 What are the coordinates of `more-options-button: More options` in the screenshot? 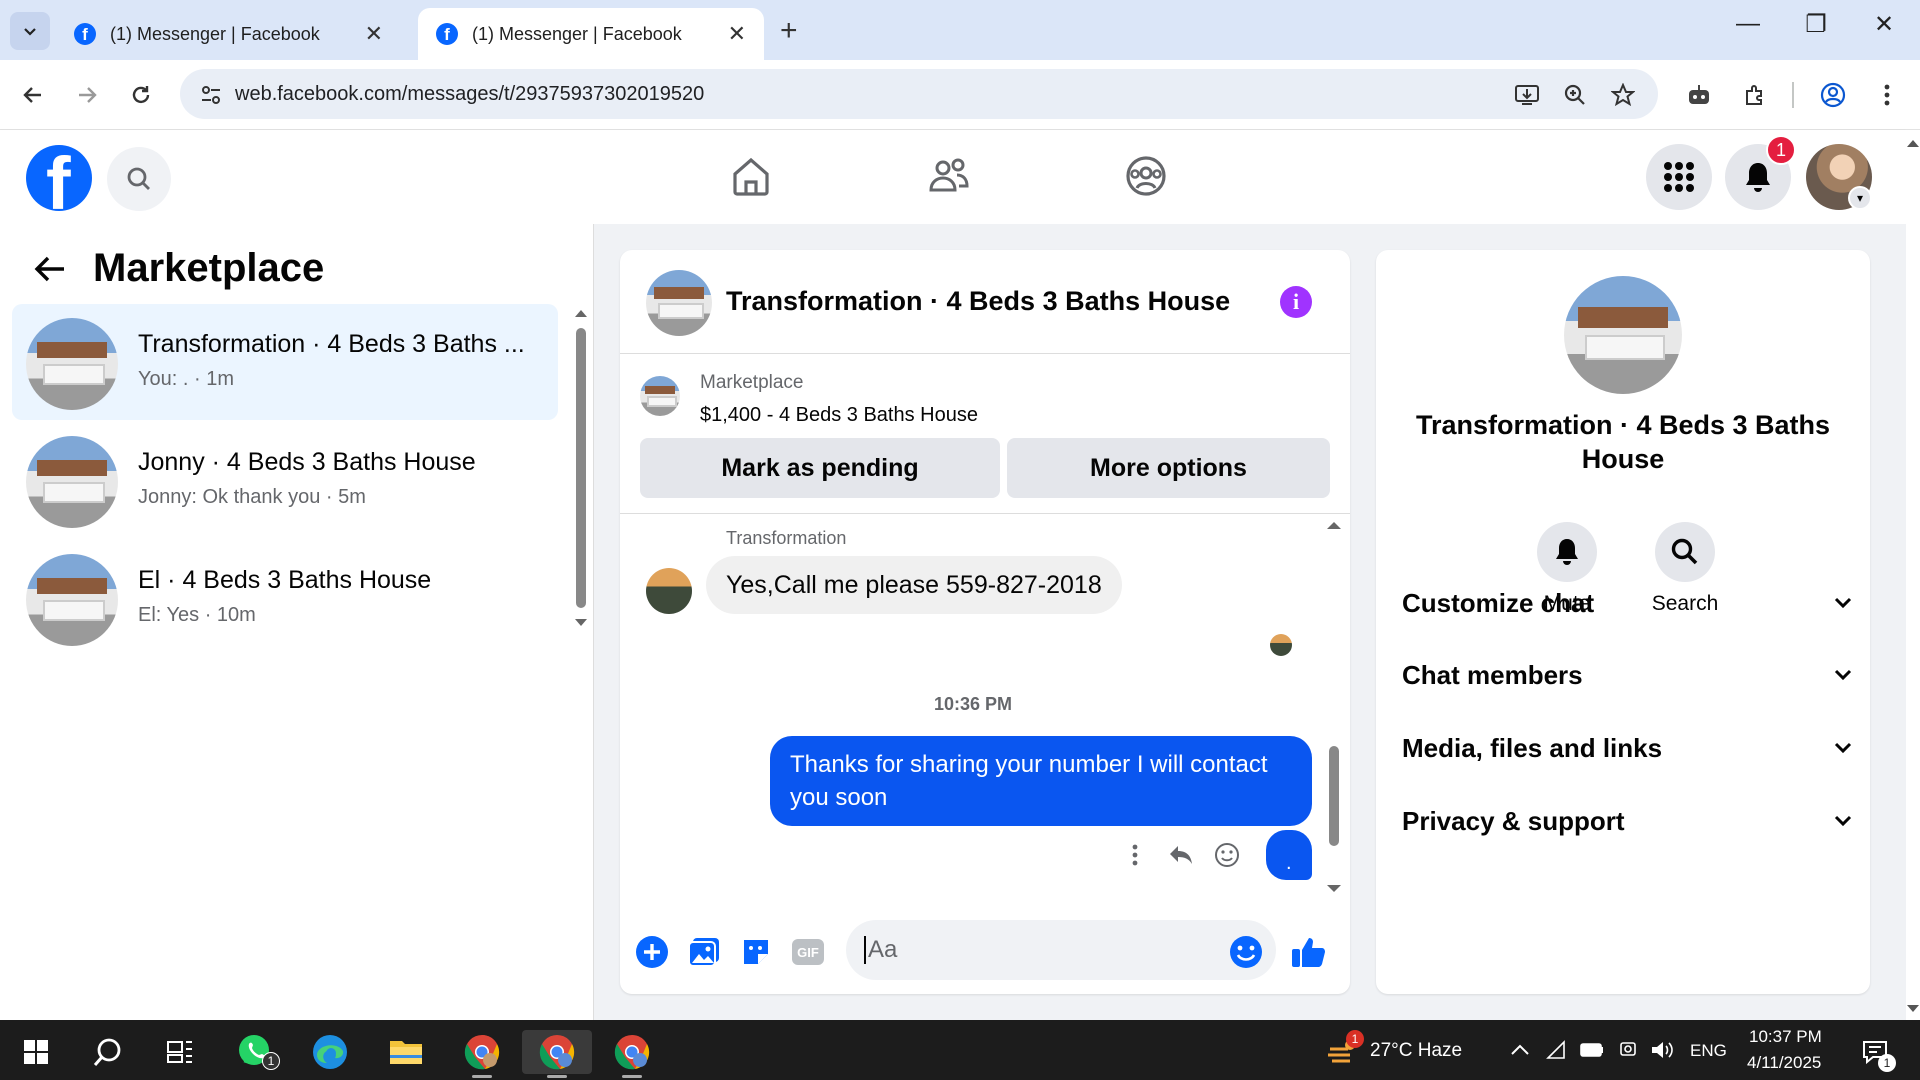 It's located at (1168, 468).